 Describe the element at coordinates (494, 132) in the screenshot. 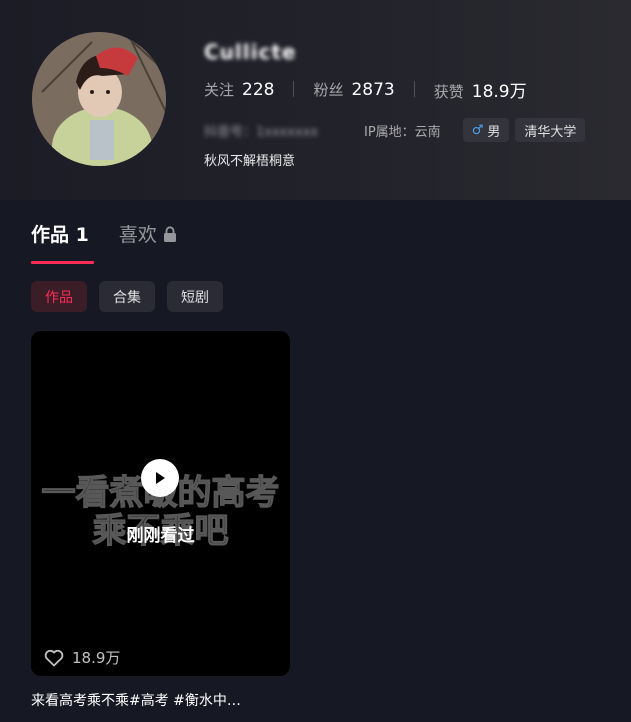

I see `gender-label: 男` at that location.